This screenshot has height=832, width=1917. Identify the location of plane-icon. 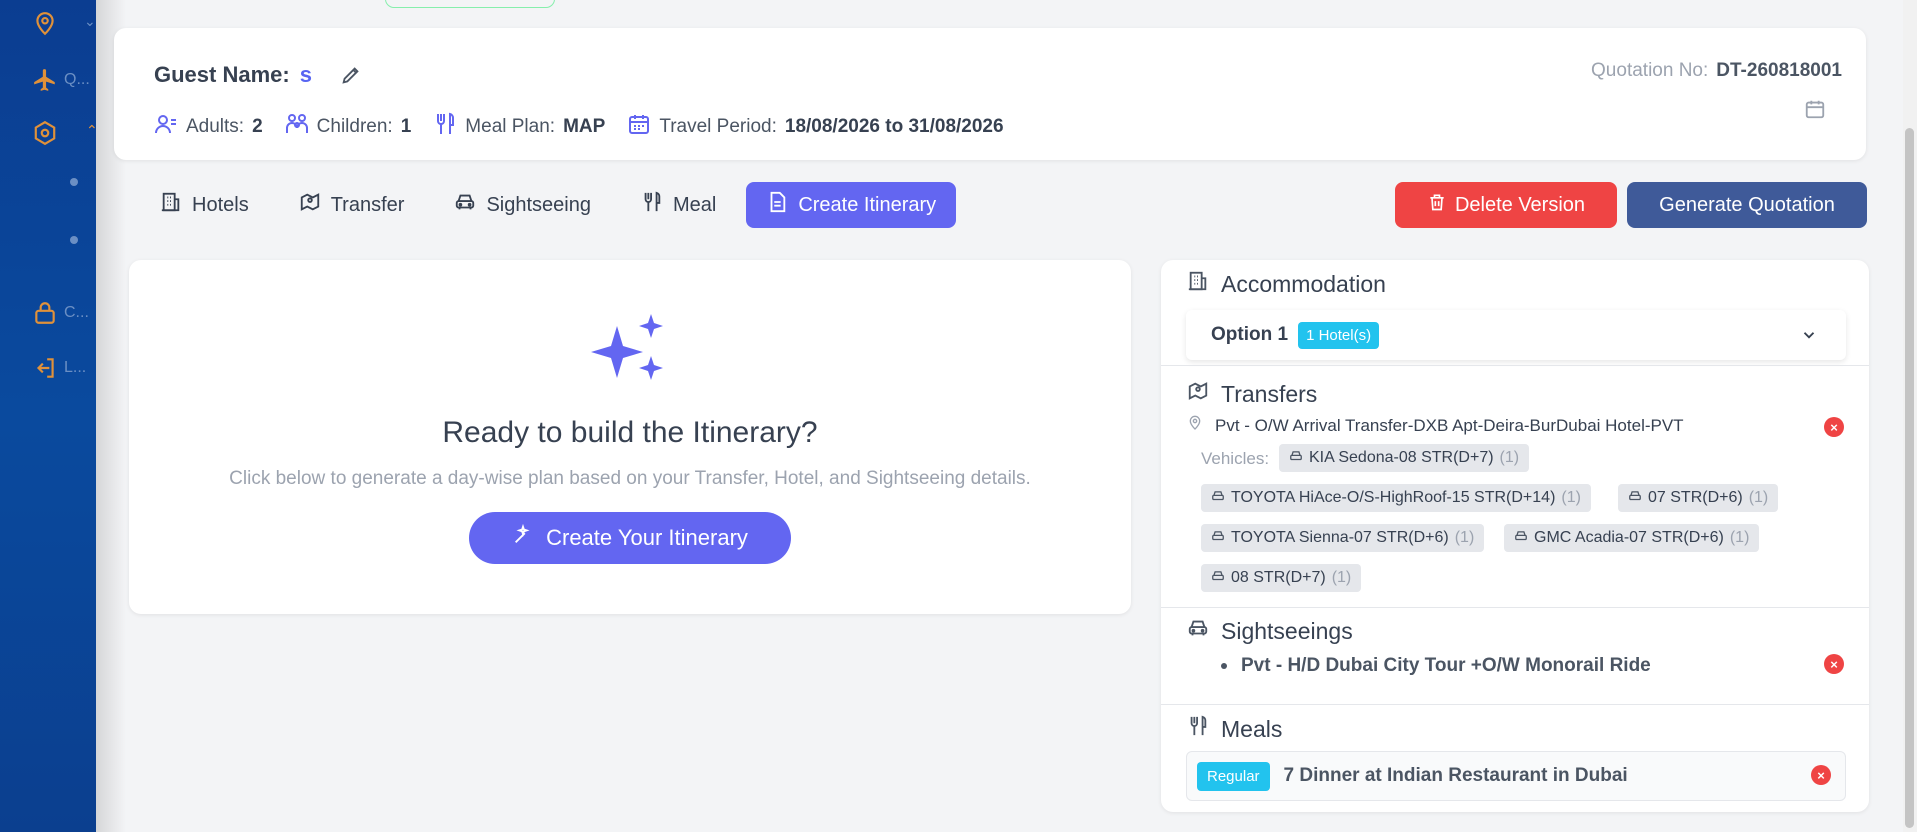
(45, 82).